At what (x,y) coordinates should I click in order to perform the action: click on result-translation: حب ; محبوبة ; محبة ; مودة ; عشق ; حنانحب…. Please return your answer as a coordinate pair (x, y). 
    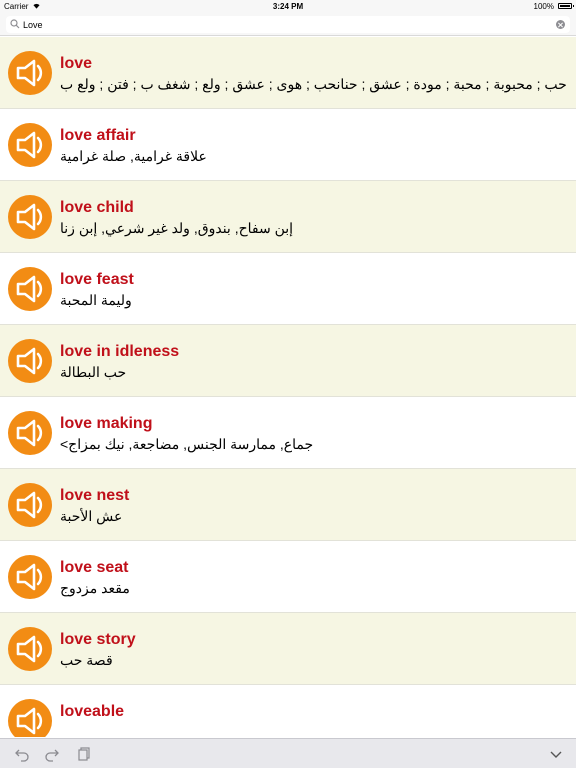
    Looking at the image, I should click on (313, 84).